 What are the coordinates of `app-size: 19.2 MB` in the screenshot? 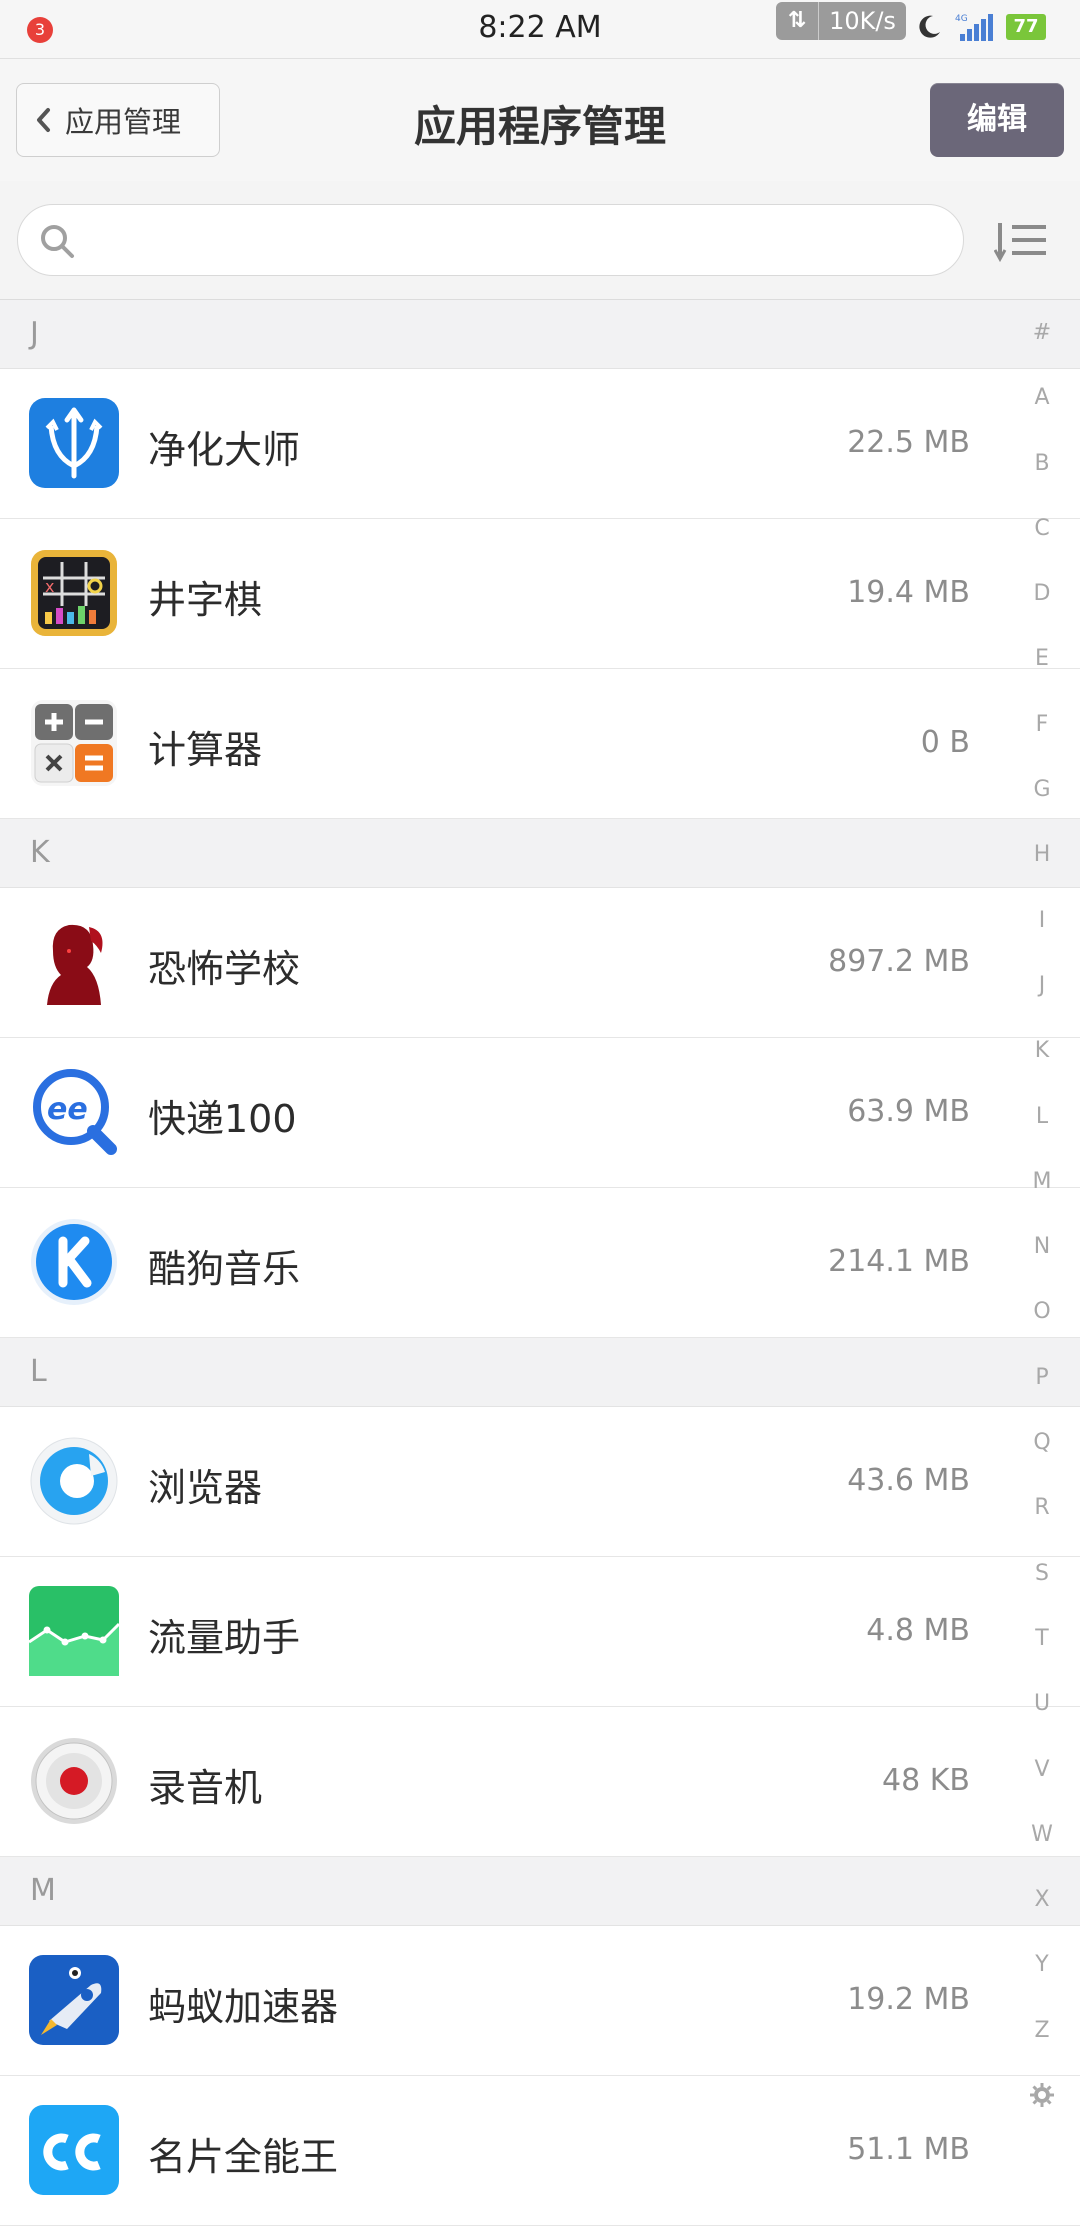 It's located at (908, 1999).